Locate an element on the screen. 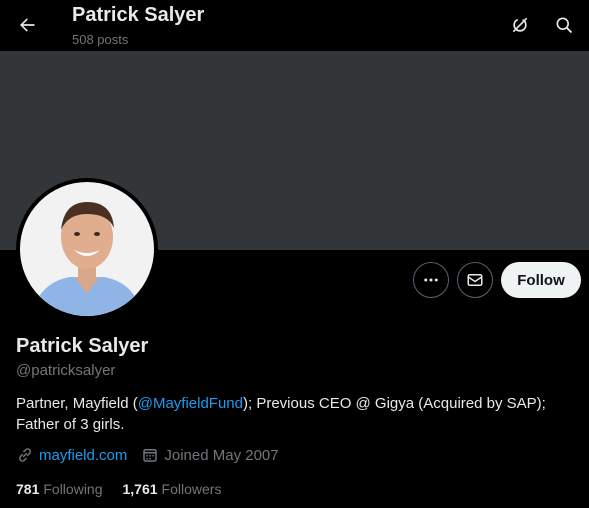 This screenshot has width=589, height=508. more-button is located at coordinates (431, 280).